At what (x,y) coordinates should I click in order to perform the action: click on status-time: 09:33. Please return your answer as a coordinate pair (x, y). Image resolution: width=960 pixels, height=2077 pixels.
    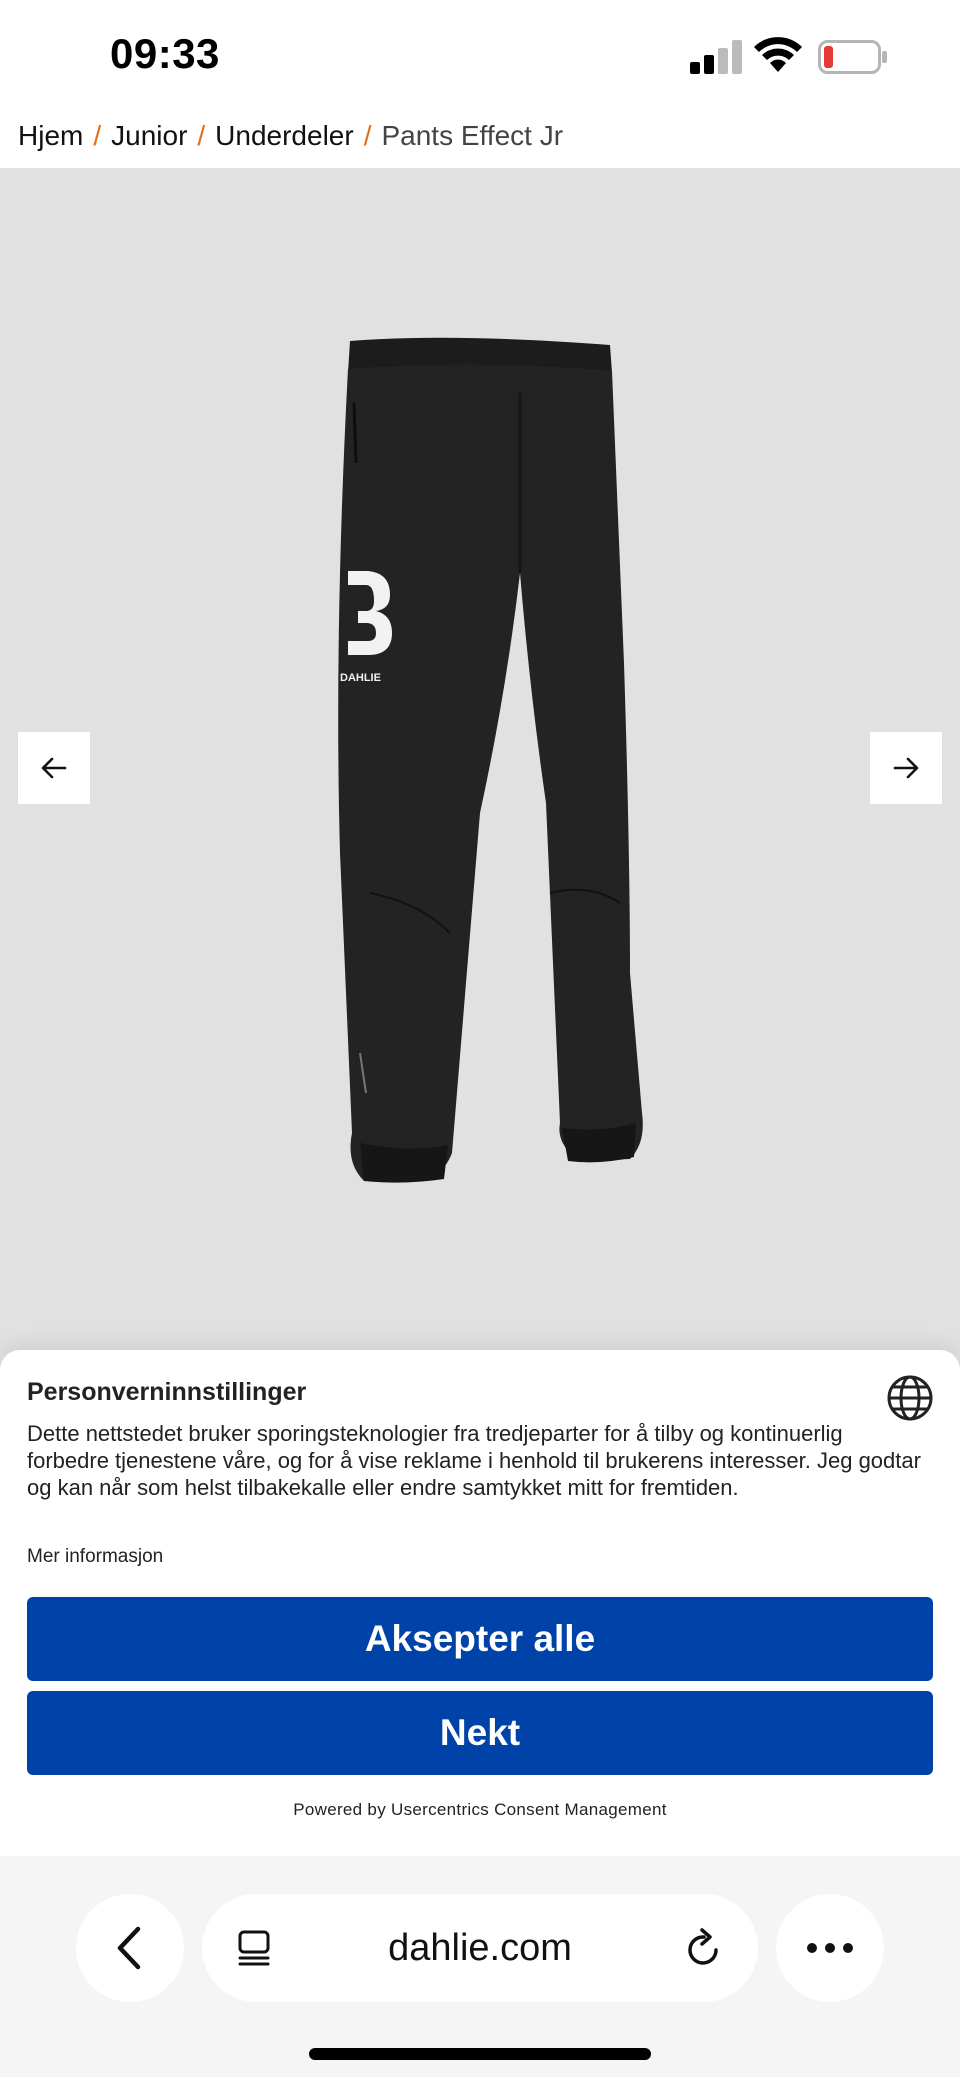
    Looking at the image, I should click on (165, 53).